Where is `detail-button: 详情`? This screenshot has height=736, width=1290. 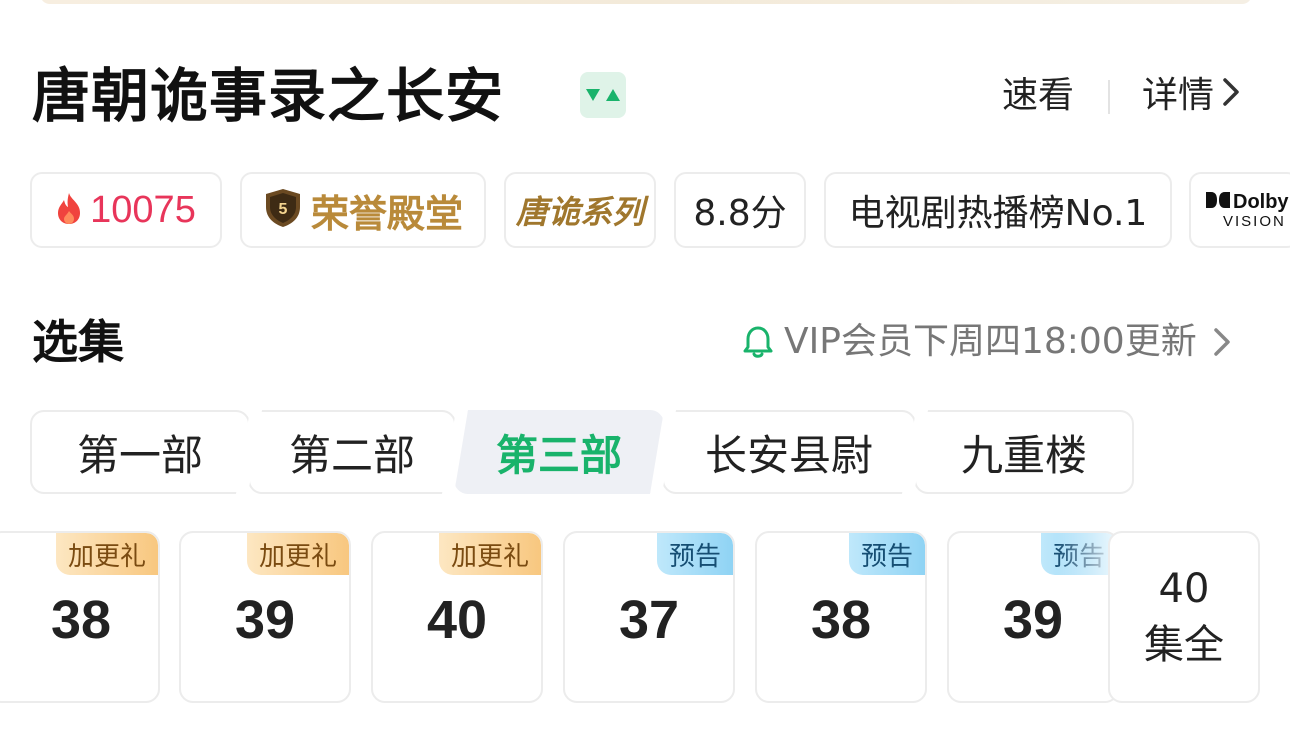
detail-button: 详情 is located at coordinates (1191, 96).